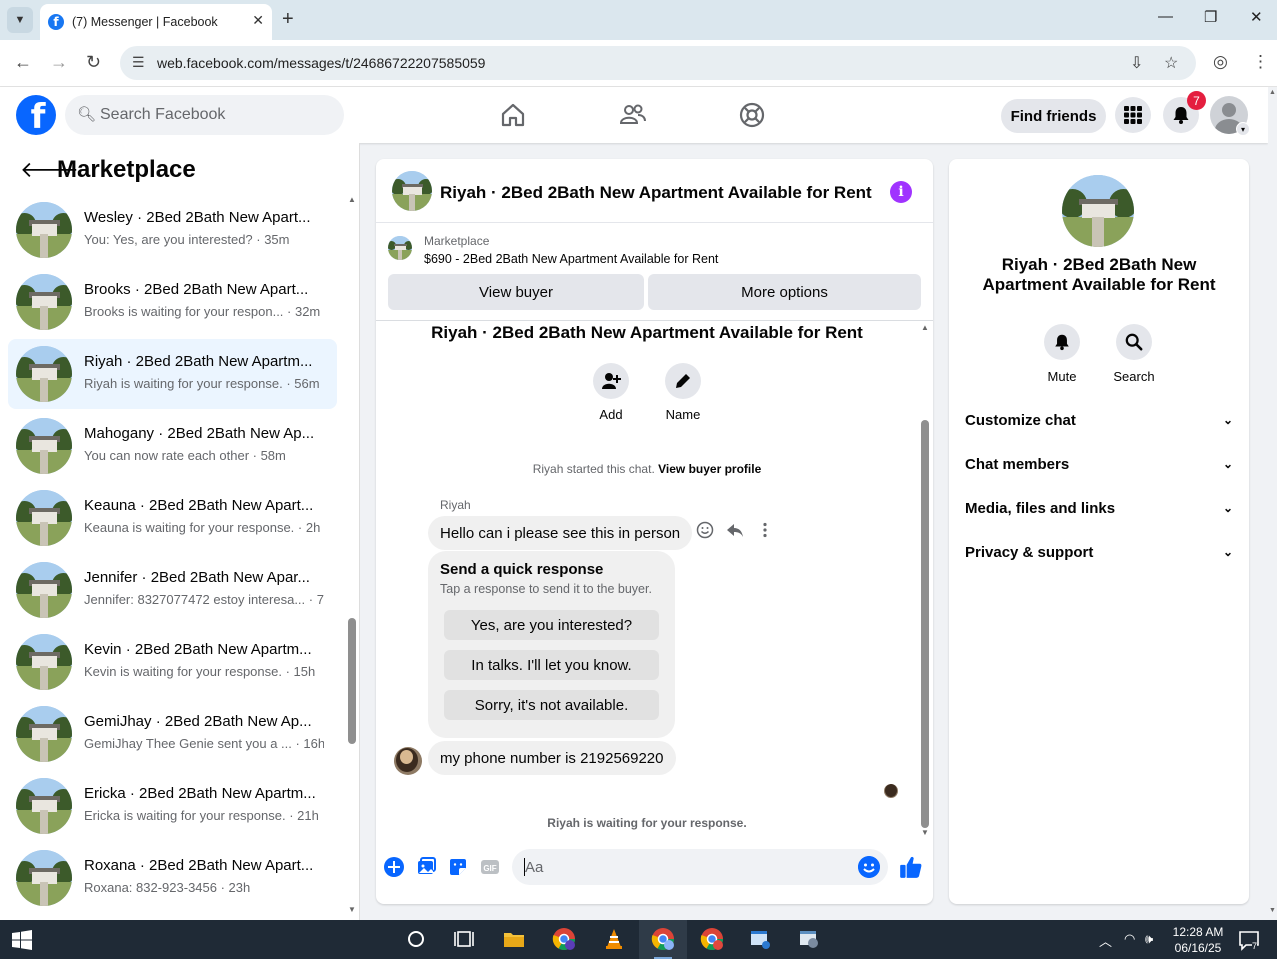 This screenshot has width=1277, height=959. I want to click on quick-response-option: In talks. I'll let you know., so click(551, 665).